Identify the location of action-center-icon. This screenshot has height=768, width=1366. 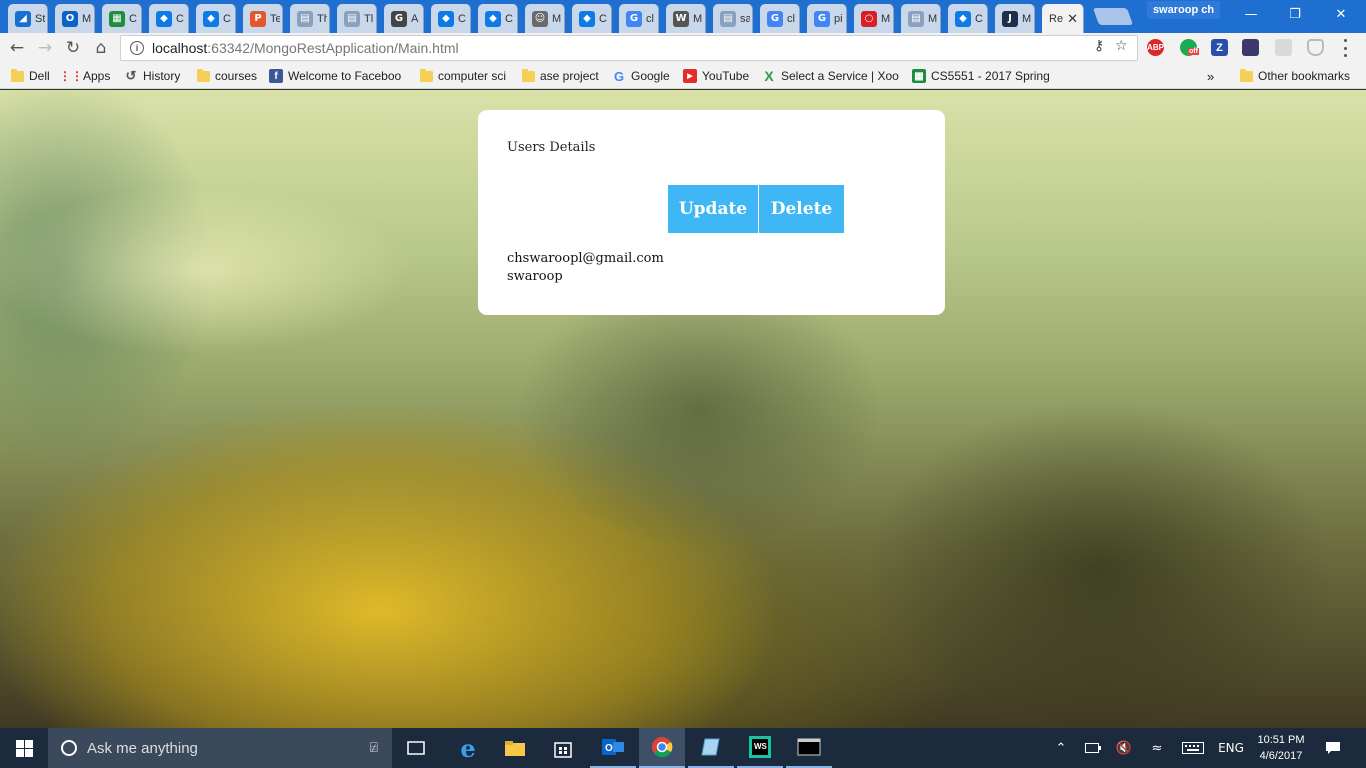
(1333, 748).